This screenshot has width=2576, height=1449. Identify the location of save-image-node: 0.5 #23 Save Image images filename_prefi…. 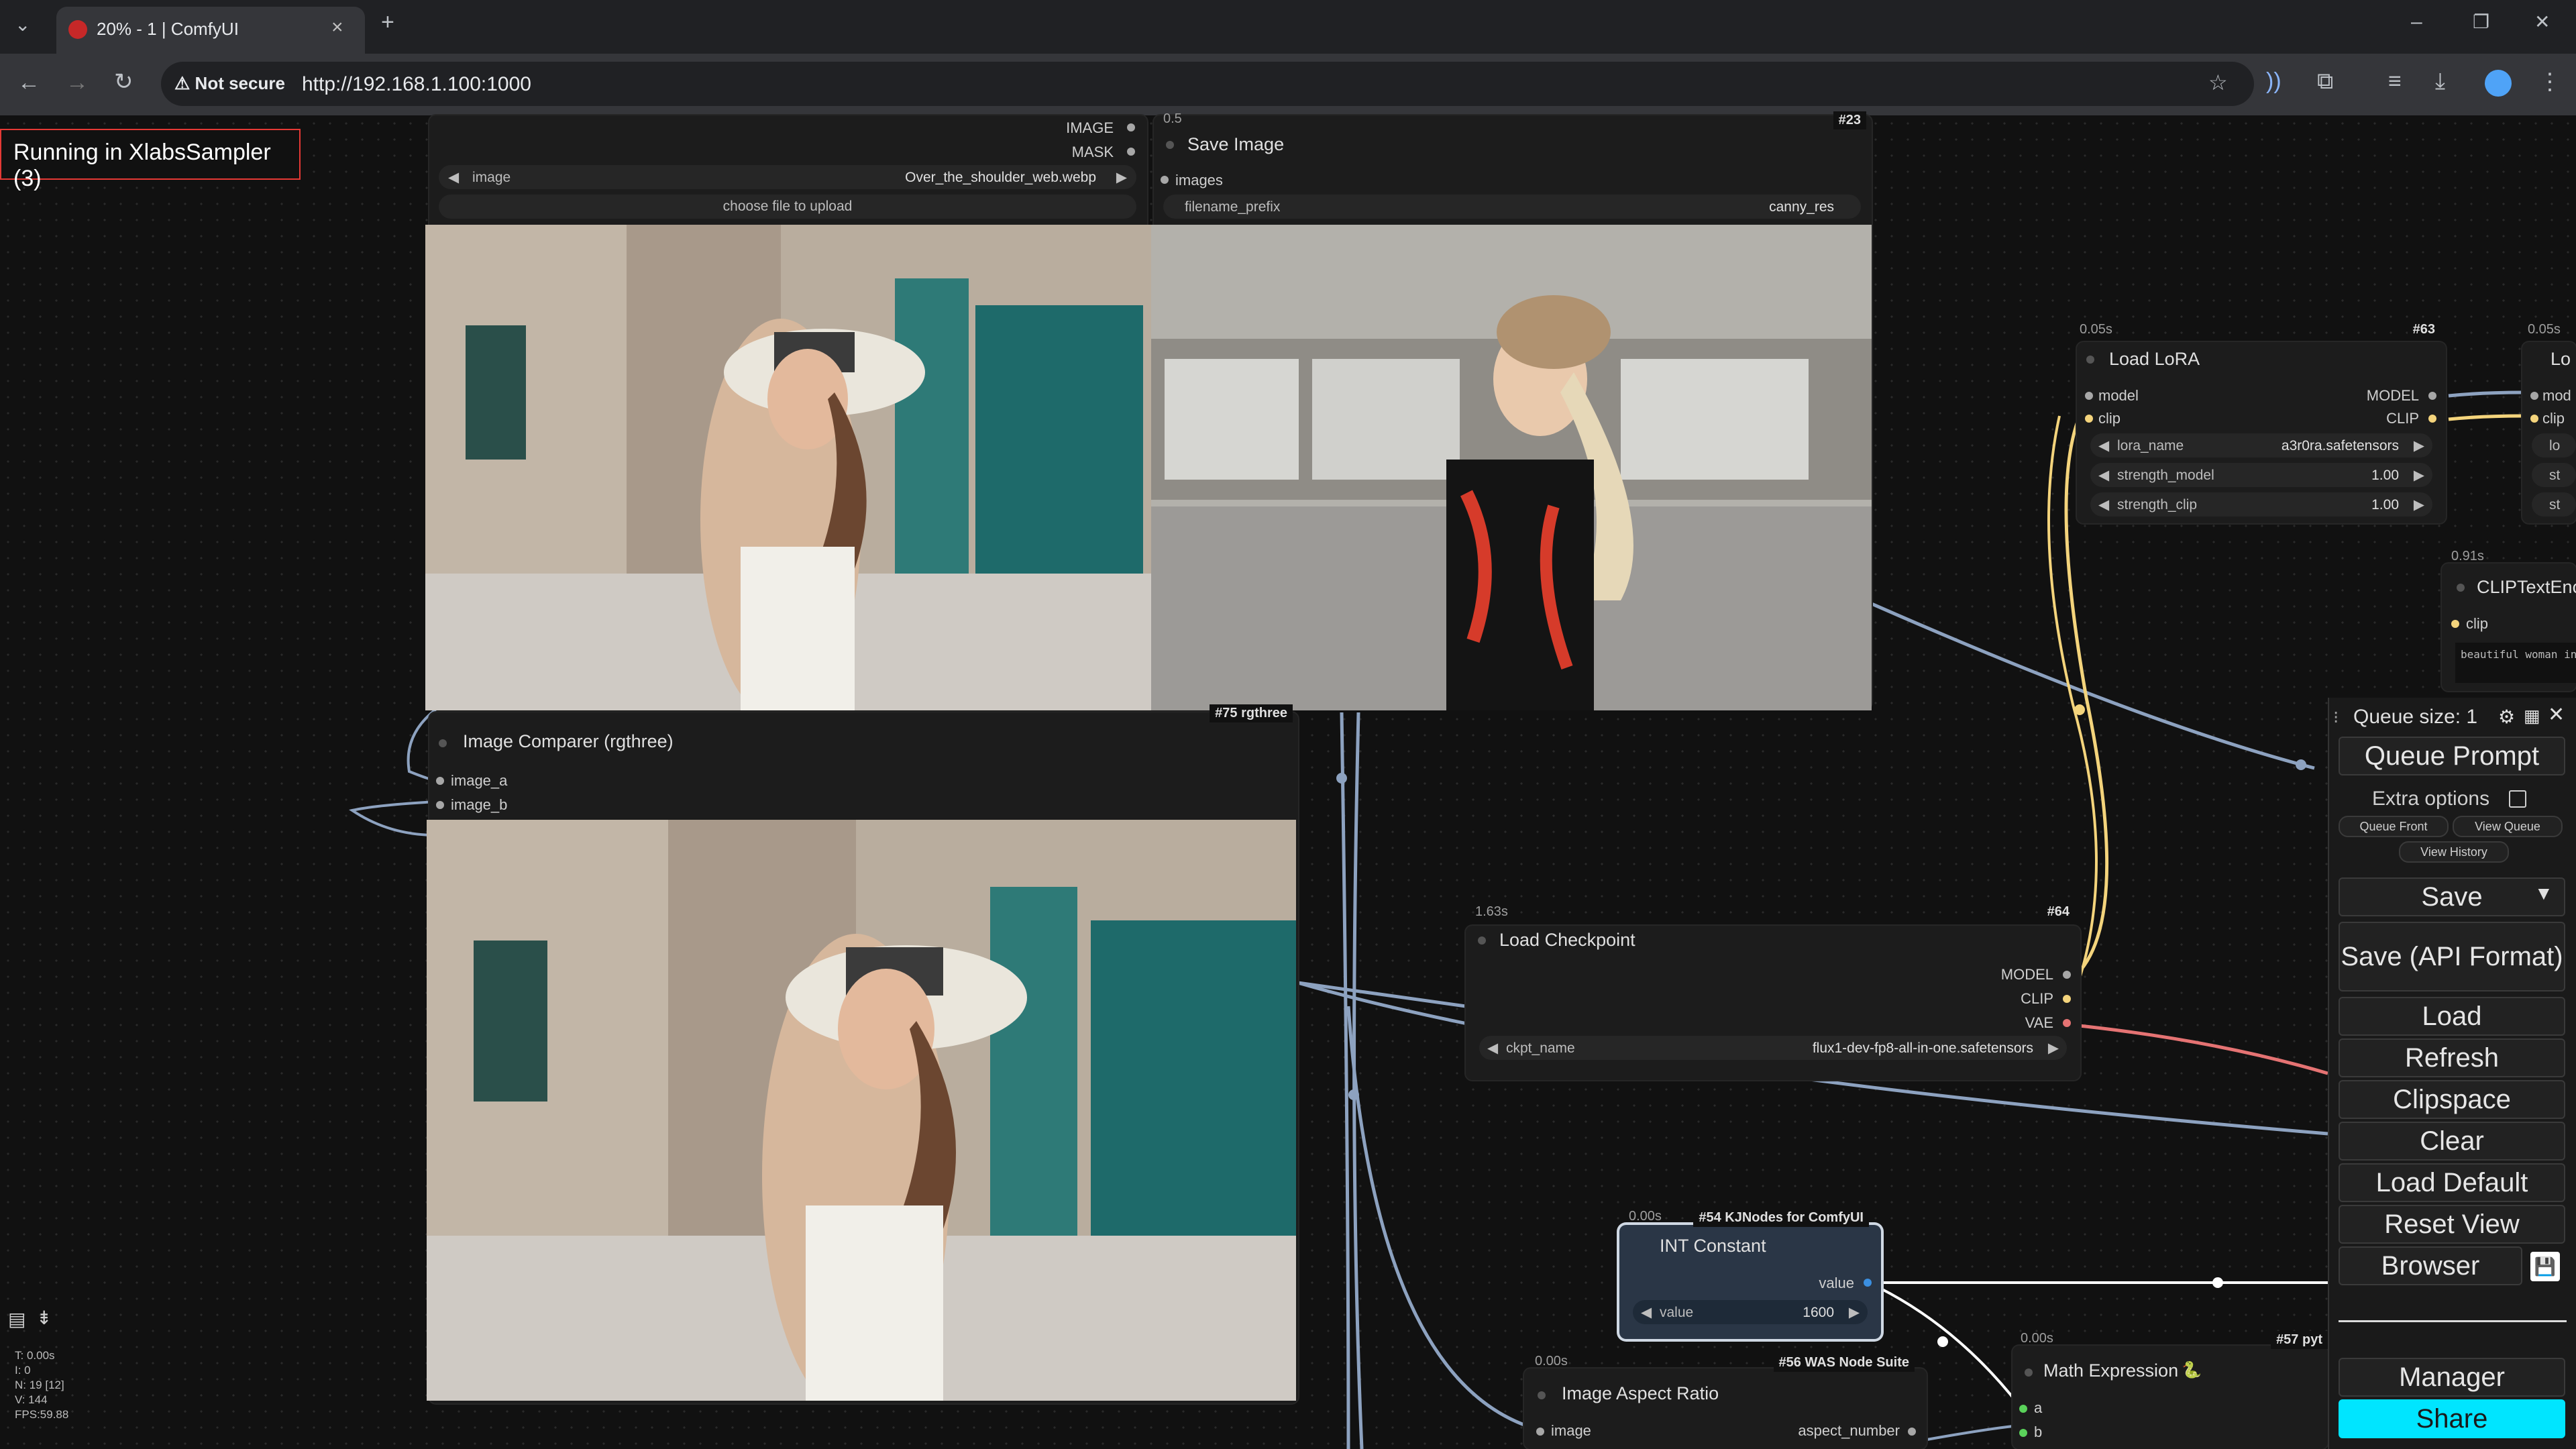
(1511, 410).